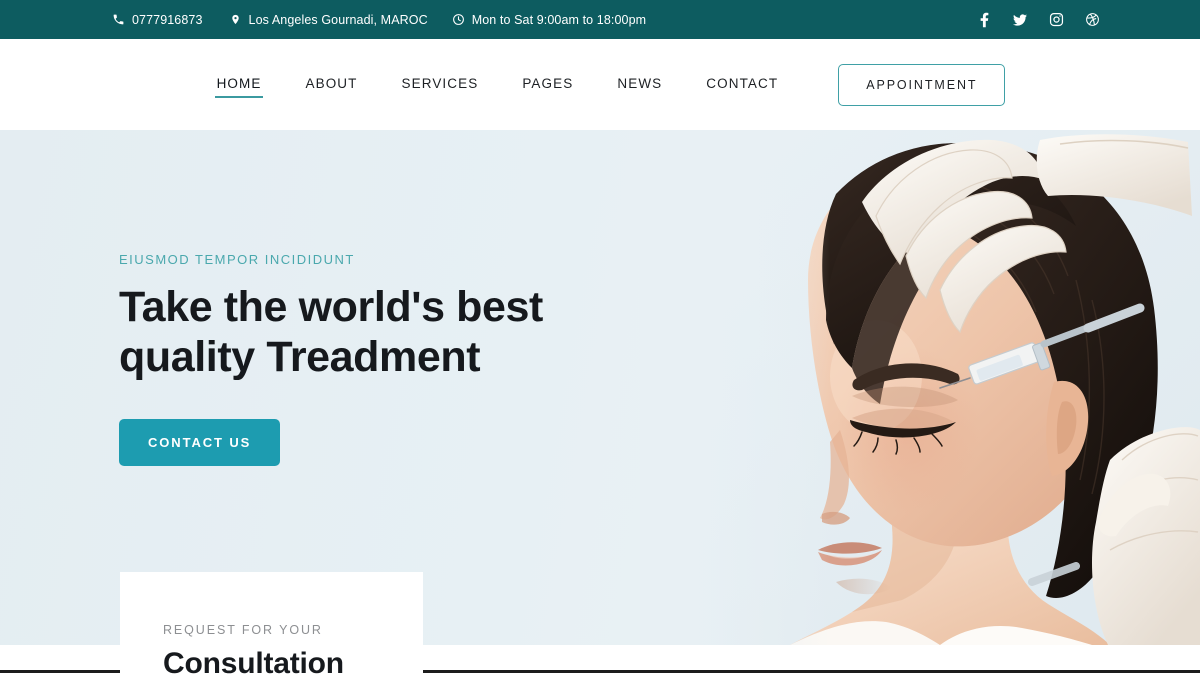 This screenshot has width=1200, height=675. I want to click on contact-us-button: CONTACT US, so click(200, 442).